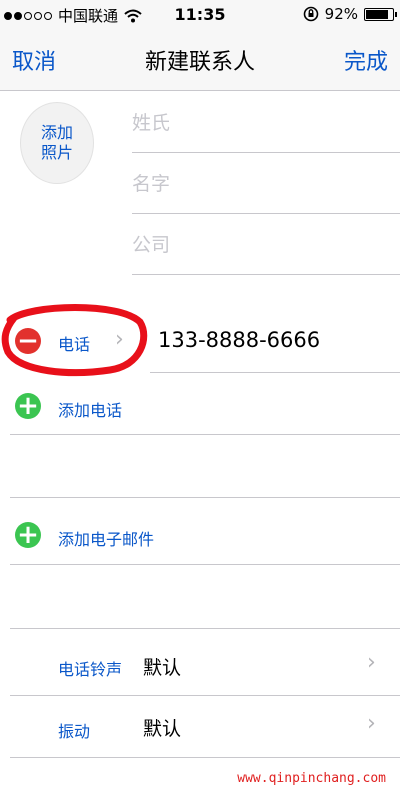  Describe the element at coordinates (380, 14) in the screenshot. I see `battery-icon` at that location.